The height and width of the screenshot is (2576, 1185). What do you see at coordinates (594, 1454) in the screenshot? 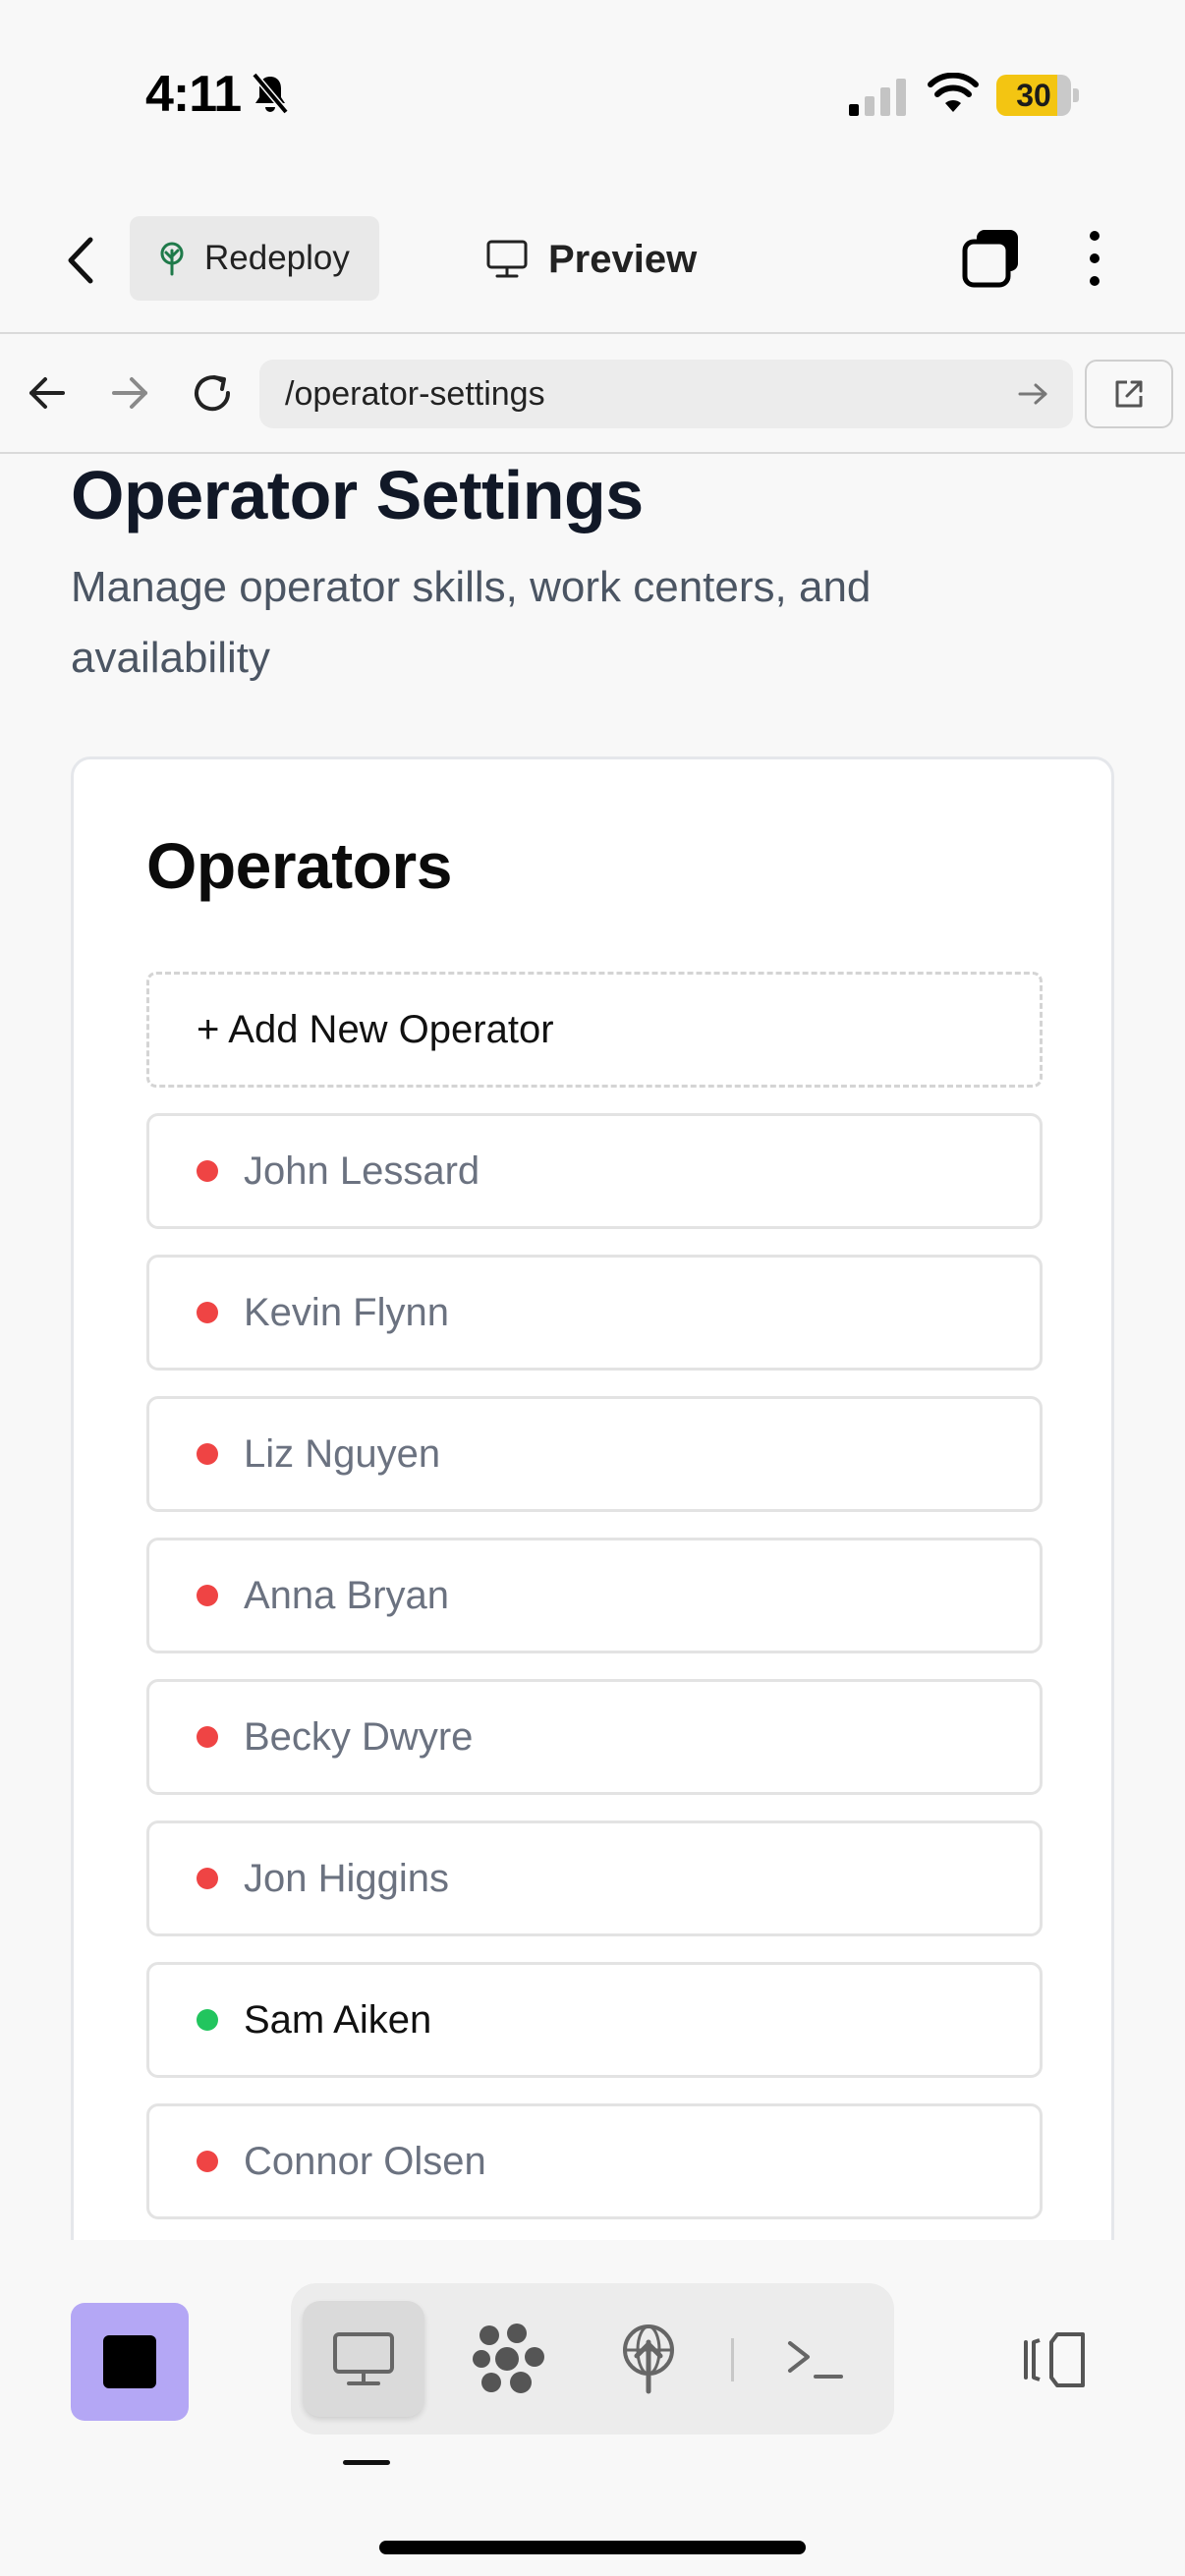
I see `operator-row: Liz Nguyen` at bounding box center [594, 1454].